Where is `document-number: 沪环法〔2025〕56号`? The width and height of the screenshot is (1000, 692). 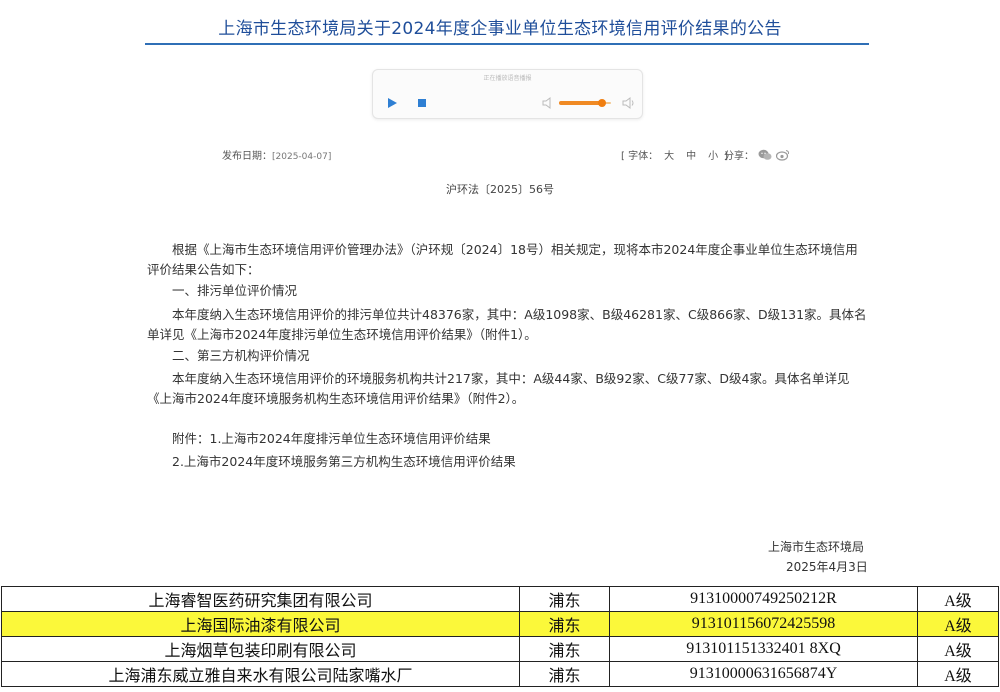
document-number: 沪环法〔2025〕56号 is located at coordinates (500, 189).